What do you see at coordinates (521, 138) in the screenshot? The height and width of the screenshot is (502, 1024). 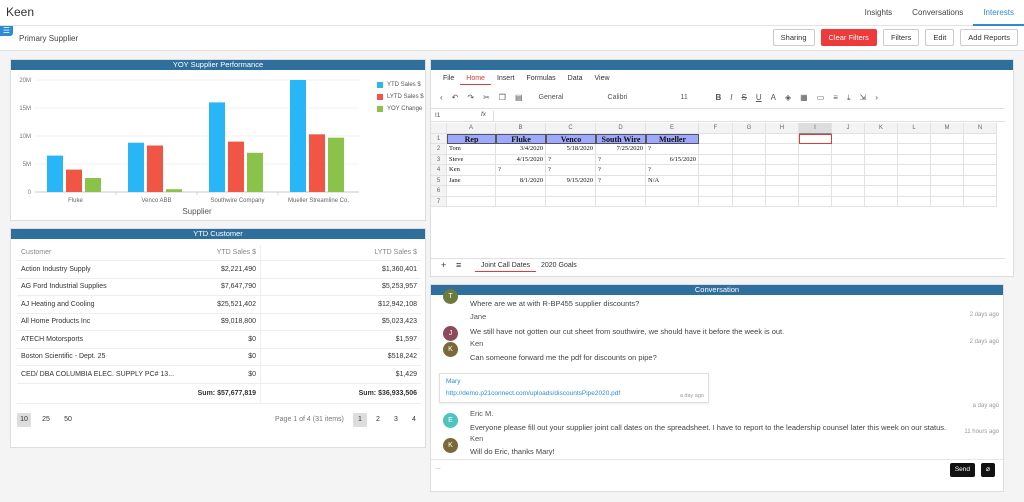 I see `header-cell: Fluke` at bounding box center [521, 138].